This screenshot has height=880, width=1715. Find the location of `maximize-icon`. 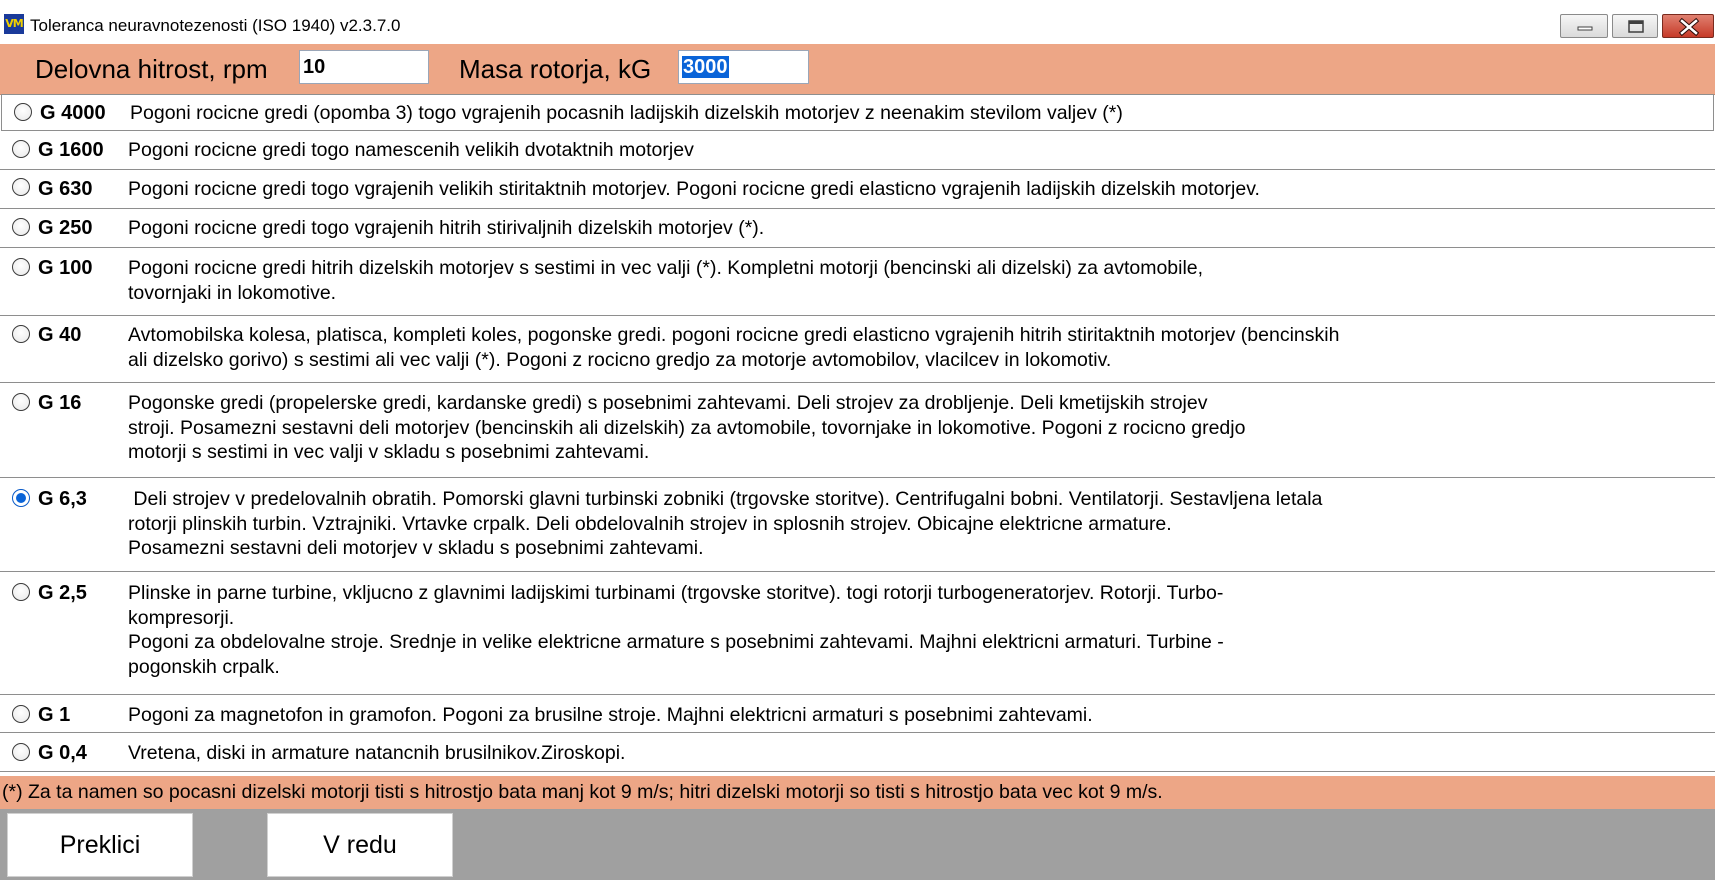

maximize-icon is located at coordinates (1636, 26).